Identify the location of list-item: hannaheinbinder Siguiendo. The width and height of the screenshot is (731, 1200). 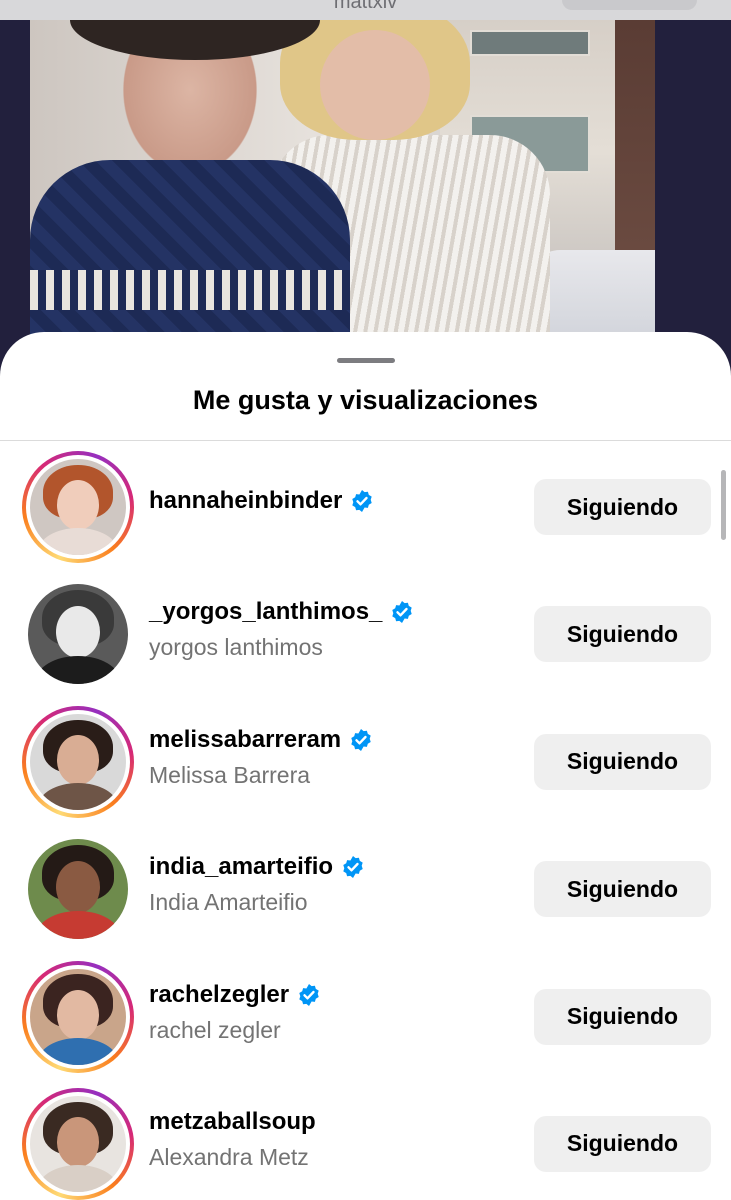
(365, 504).